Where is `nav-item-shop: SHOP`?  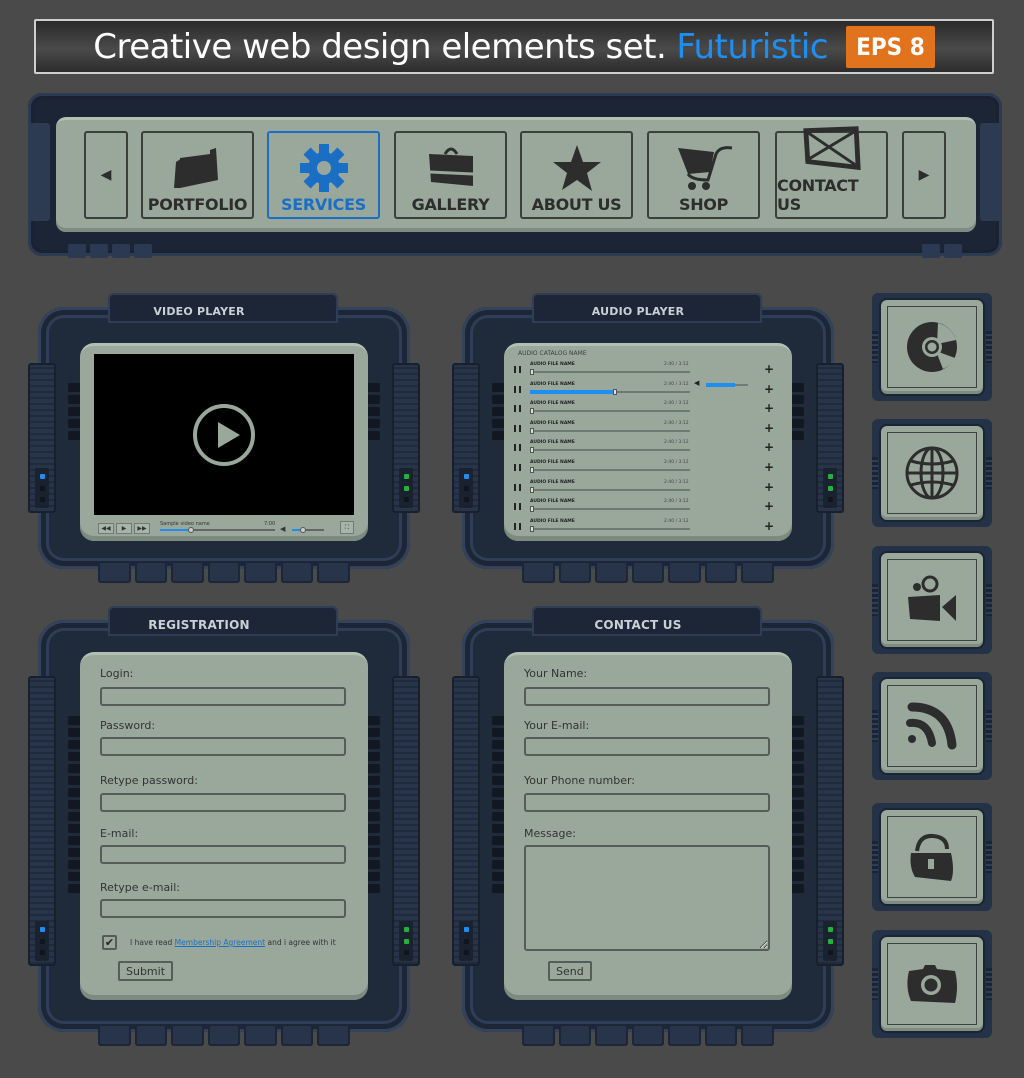
nav-item-shop: SHOP is located at coordinates (703, 175).